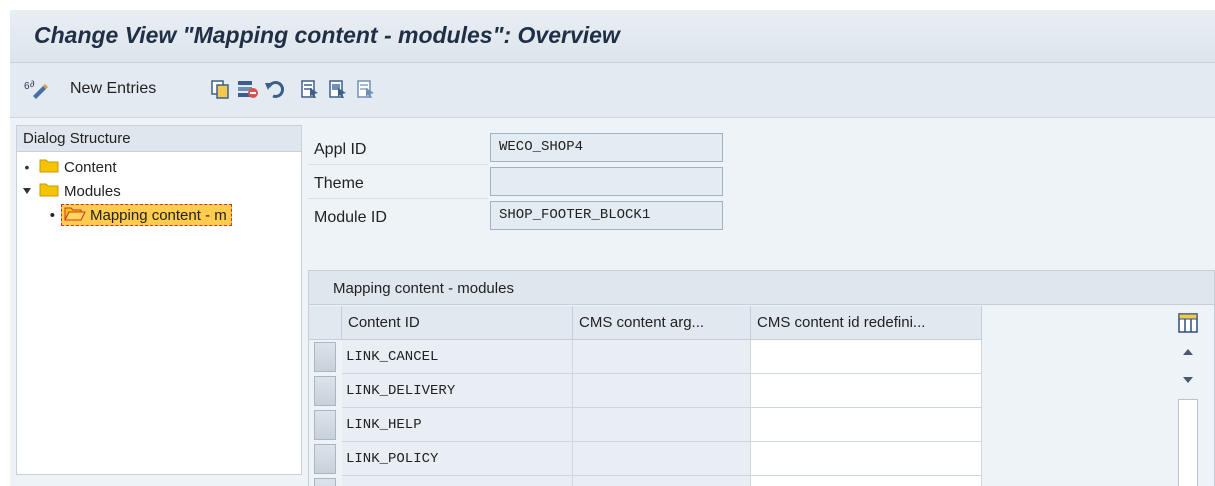 This screenshot has height=486, width=1215. Describe the element at coordinates (607, 5) in the screenshot. I see `top-margin` at that location.